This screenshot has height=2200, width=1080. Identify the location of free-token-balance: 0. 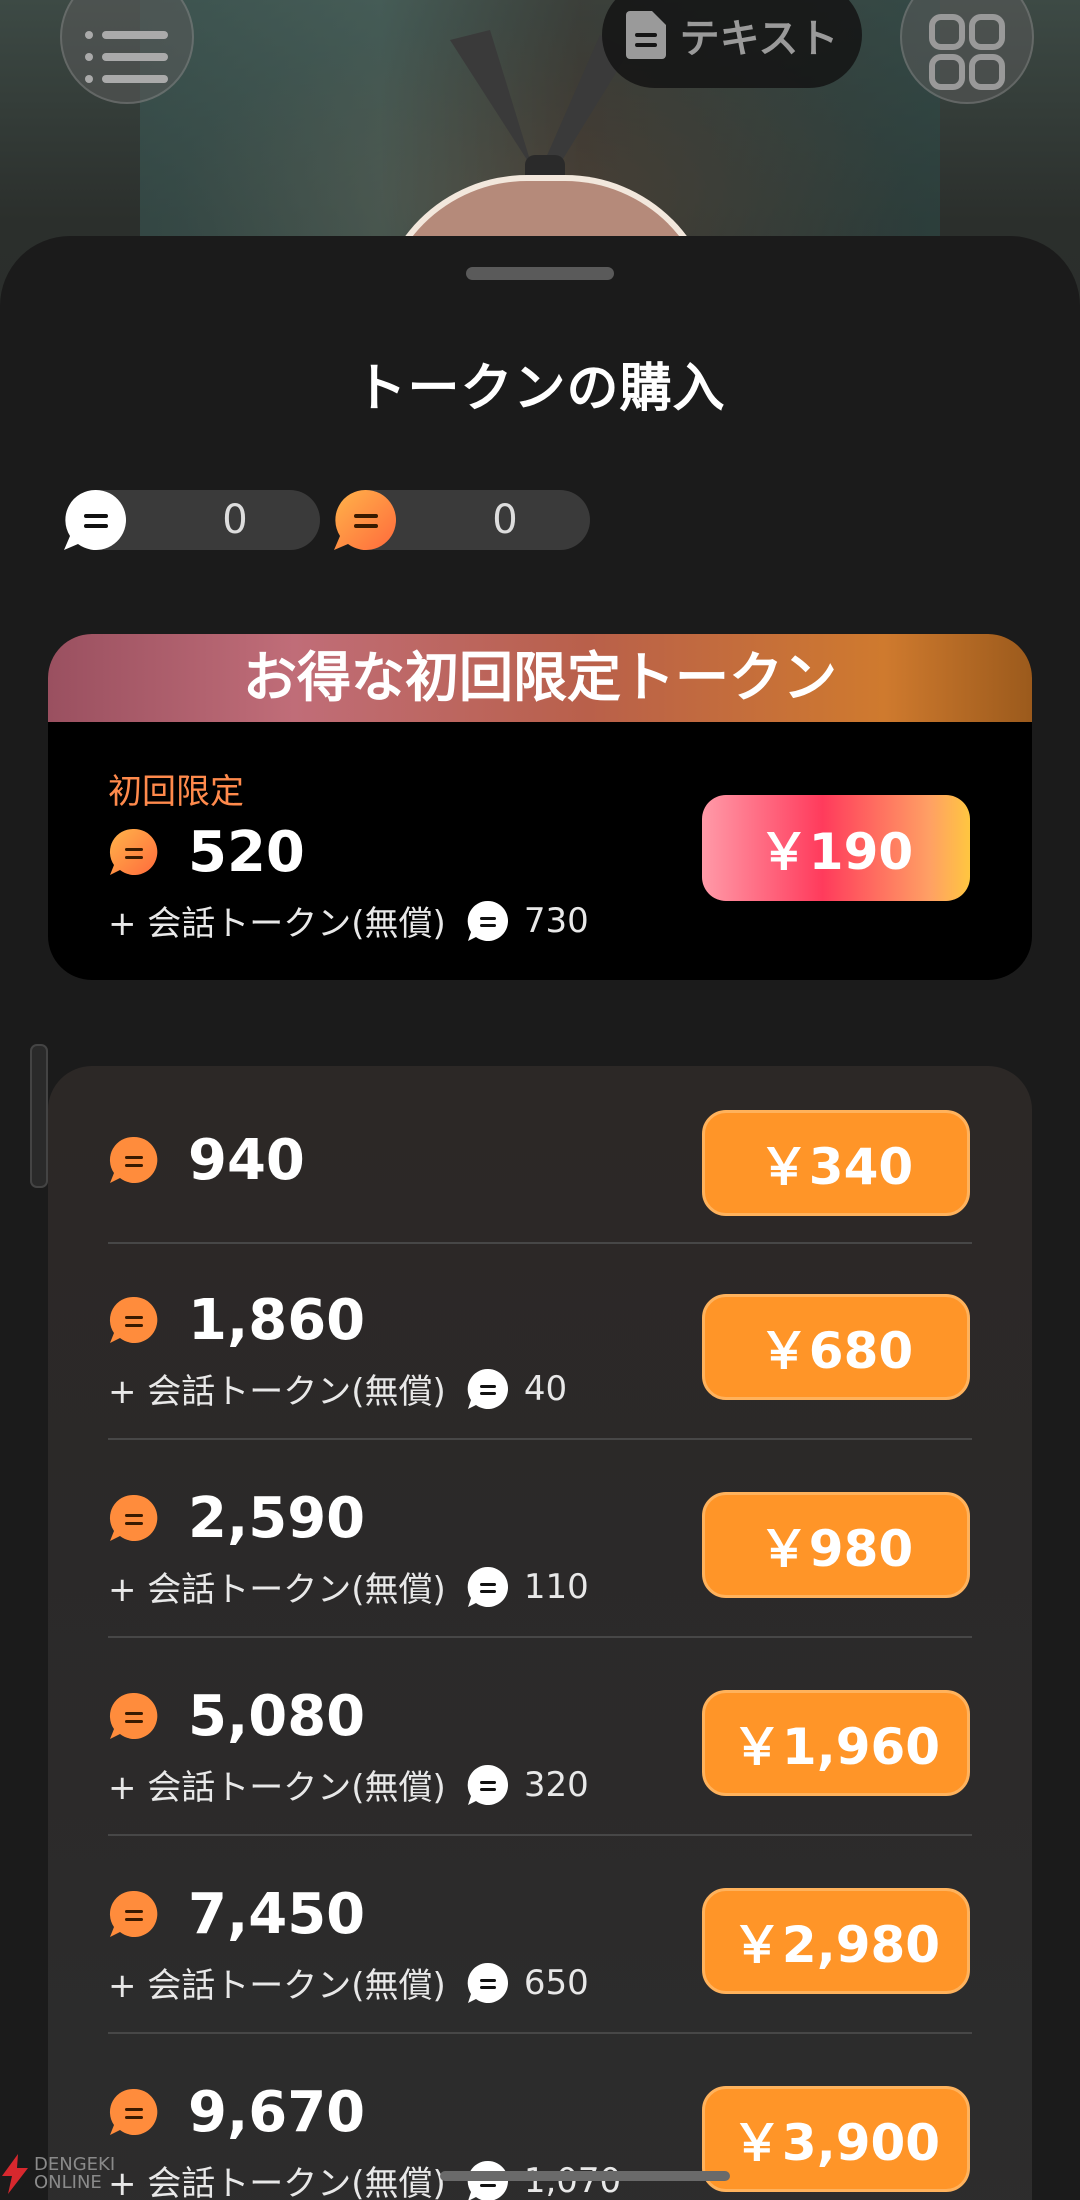
(192, 519).